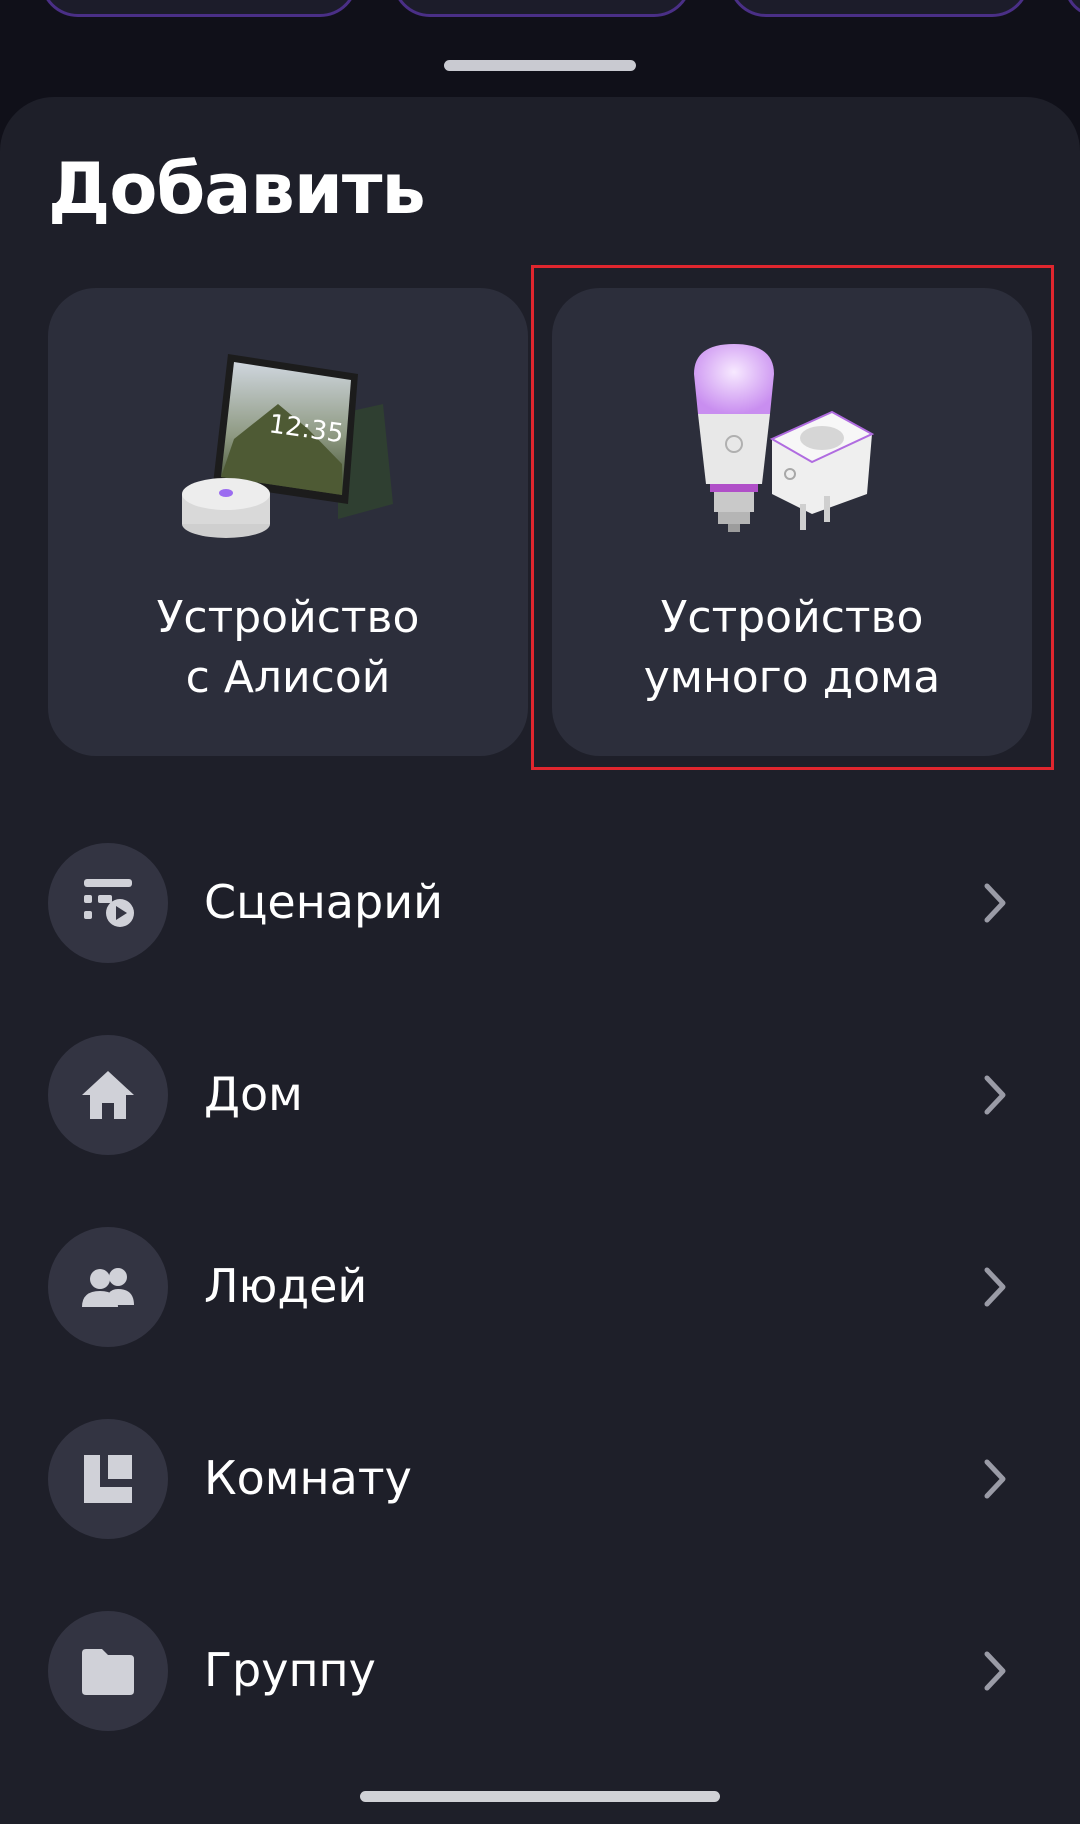  I want to click on room-icon, so click(108, 1479).